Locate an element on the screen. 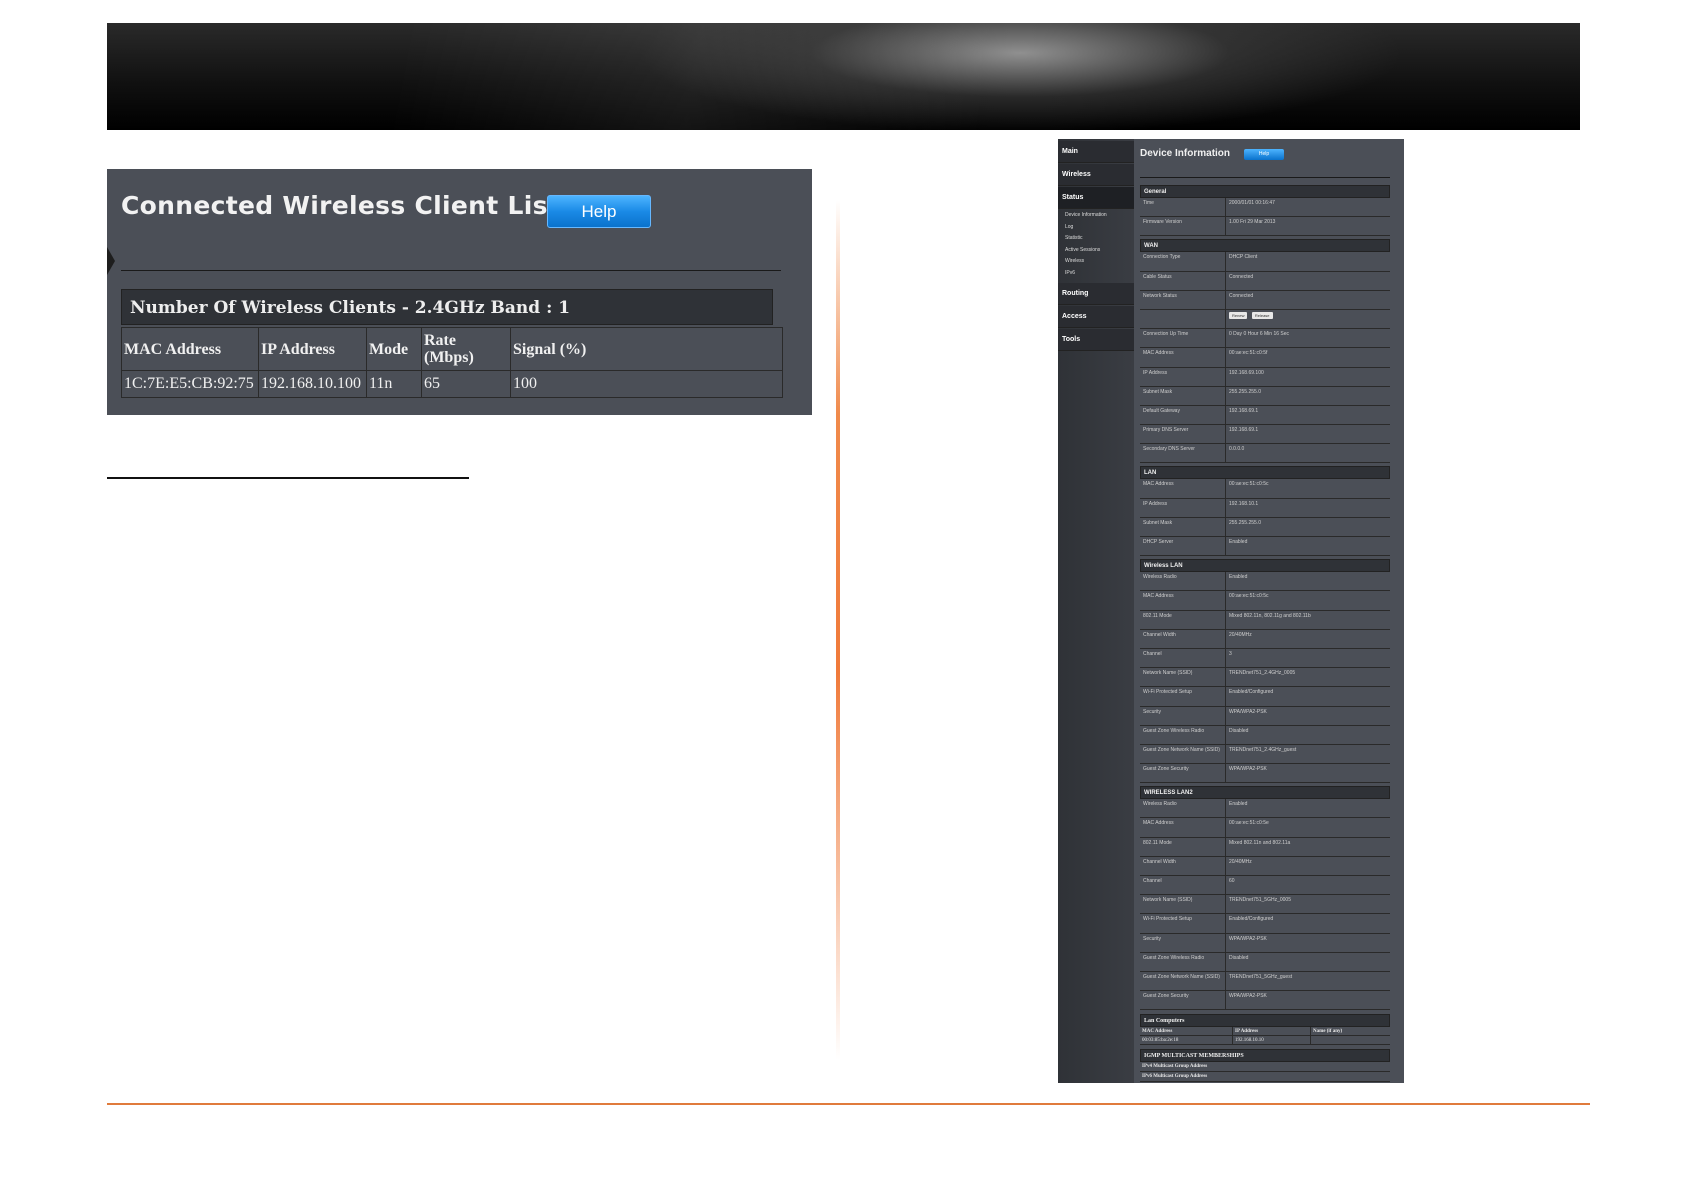 The width and height of the screenshot is (1684, 1190). info-value: Mixed 802.11n, 802.11g and 802.11b is located at coordinates (1270, 615).